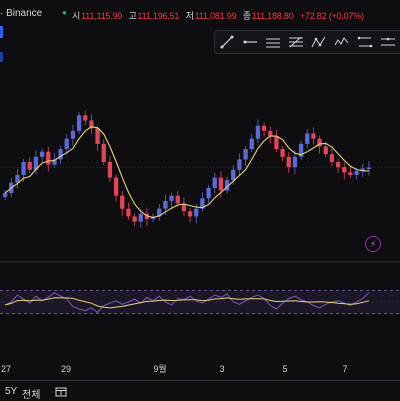  What do you see at coordinates (159, 368) in the screenshot?
I see `x-tick-label: 9월` at bounding box center [159, 368].